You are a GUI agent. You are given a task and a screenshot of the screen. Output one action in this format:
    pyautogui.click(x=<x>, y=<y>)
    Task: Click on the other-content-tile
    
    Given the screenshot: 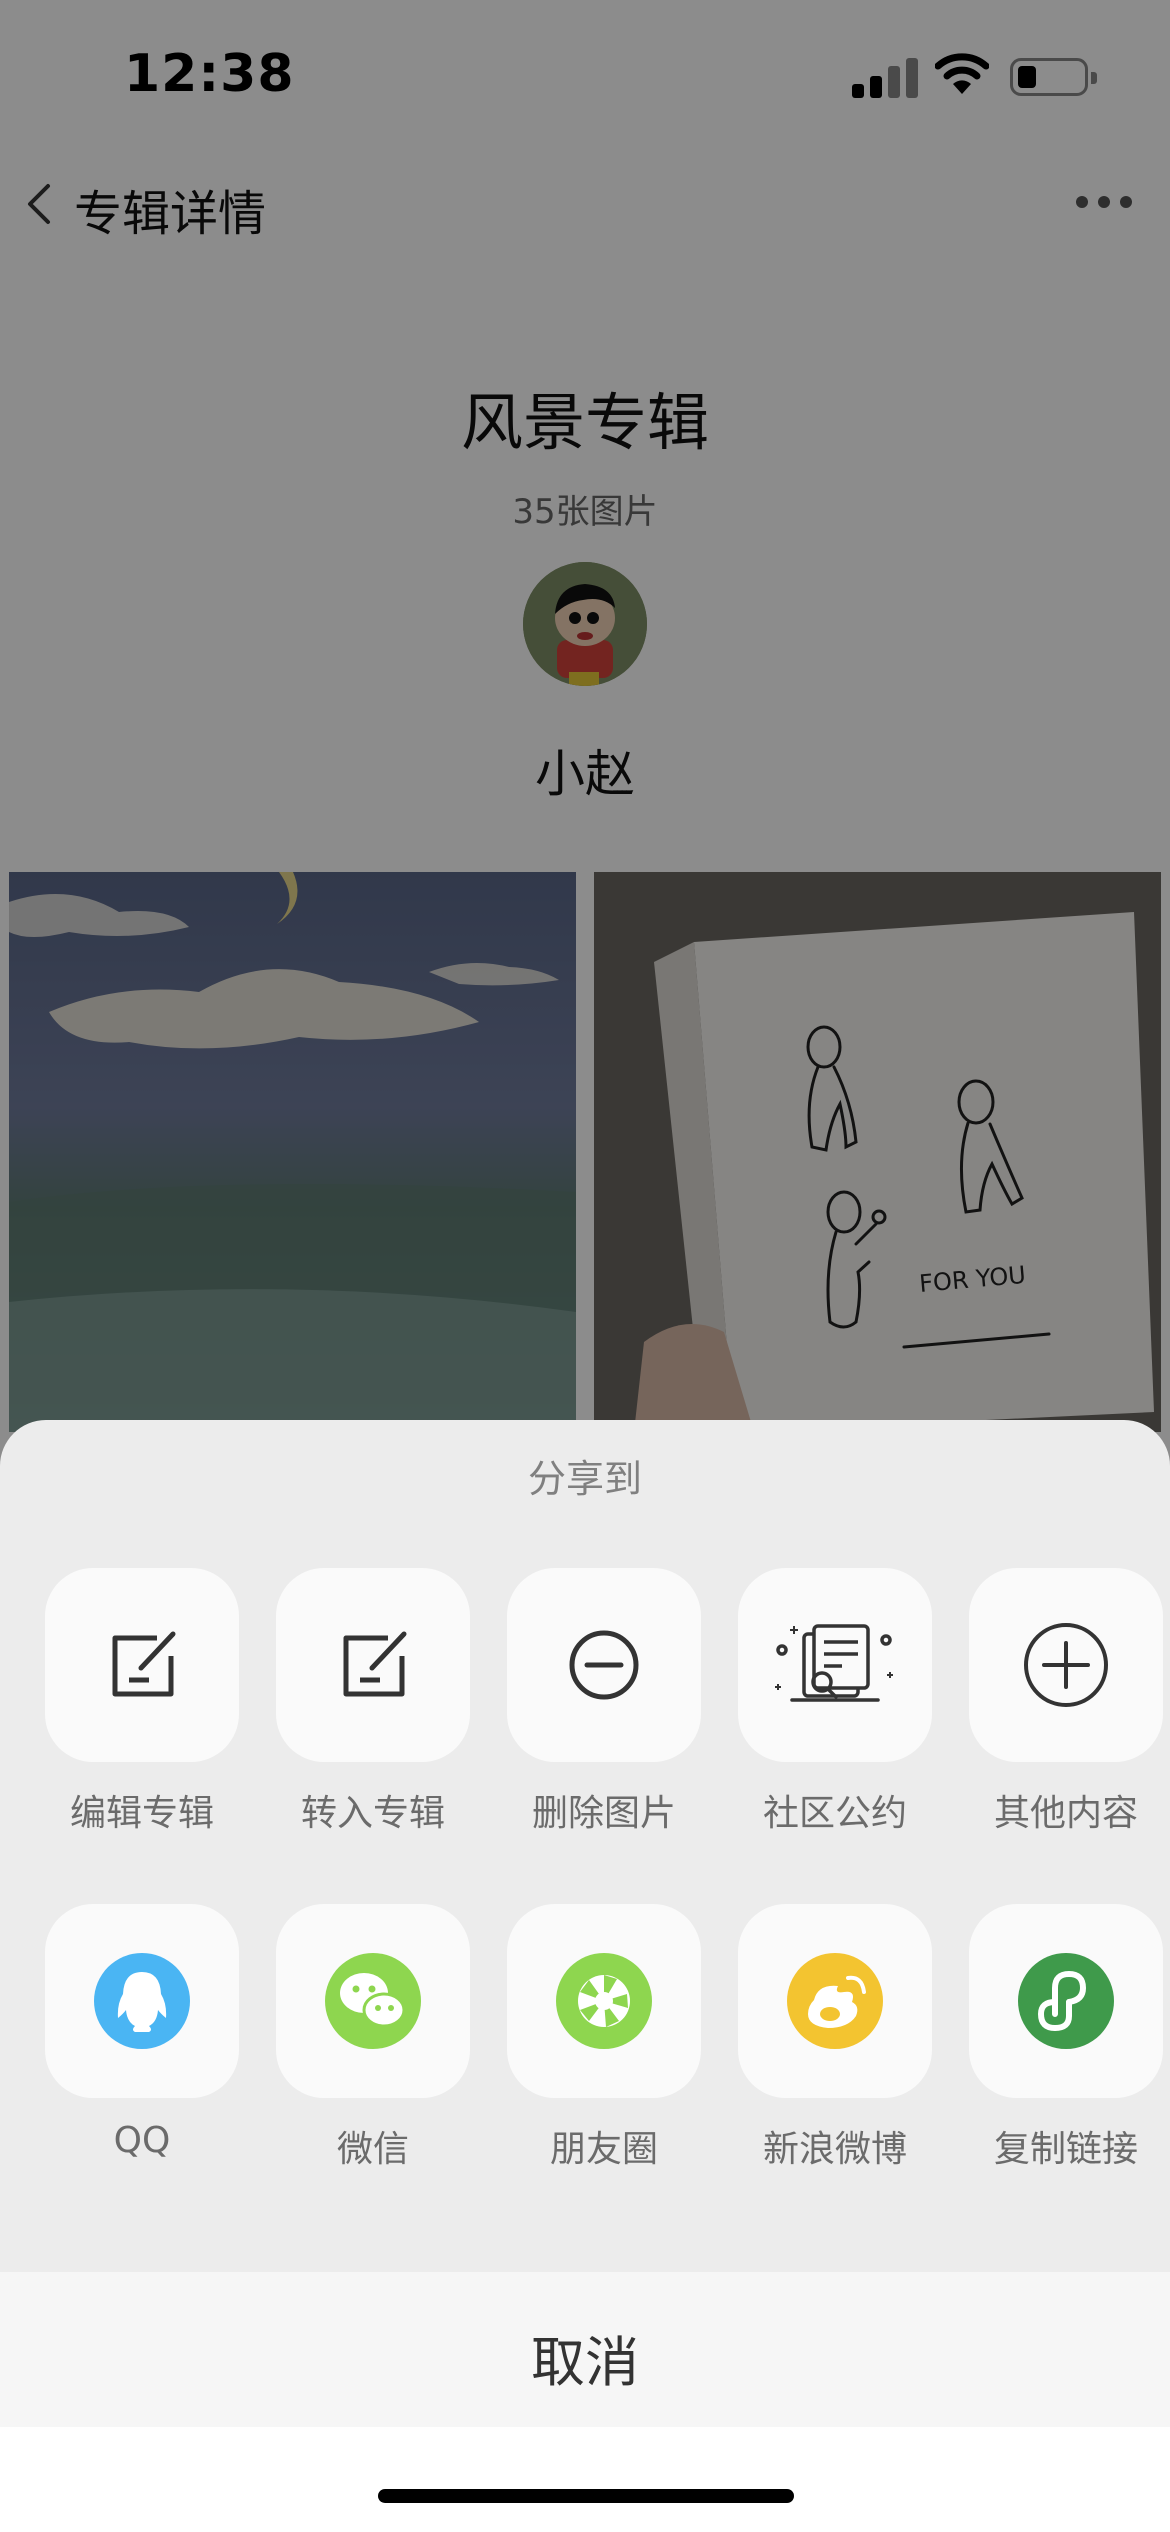 What is the action you would take?
    pyautogui.click(x=1066, y=1665)
    